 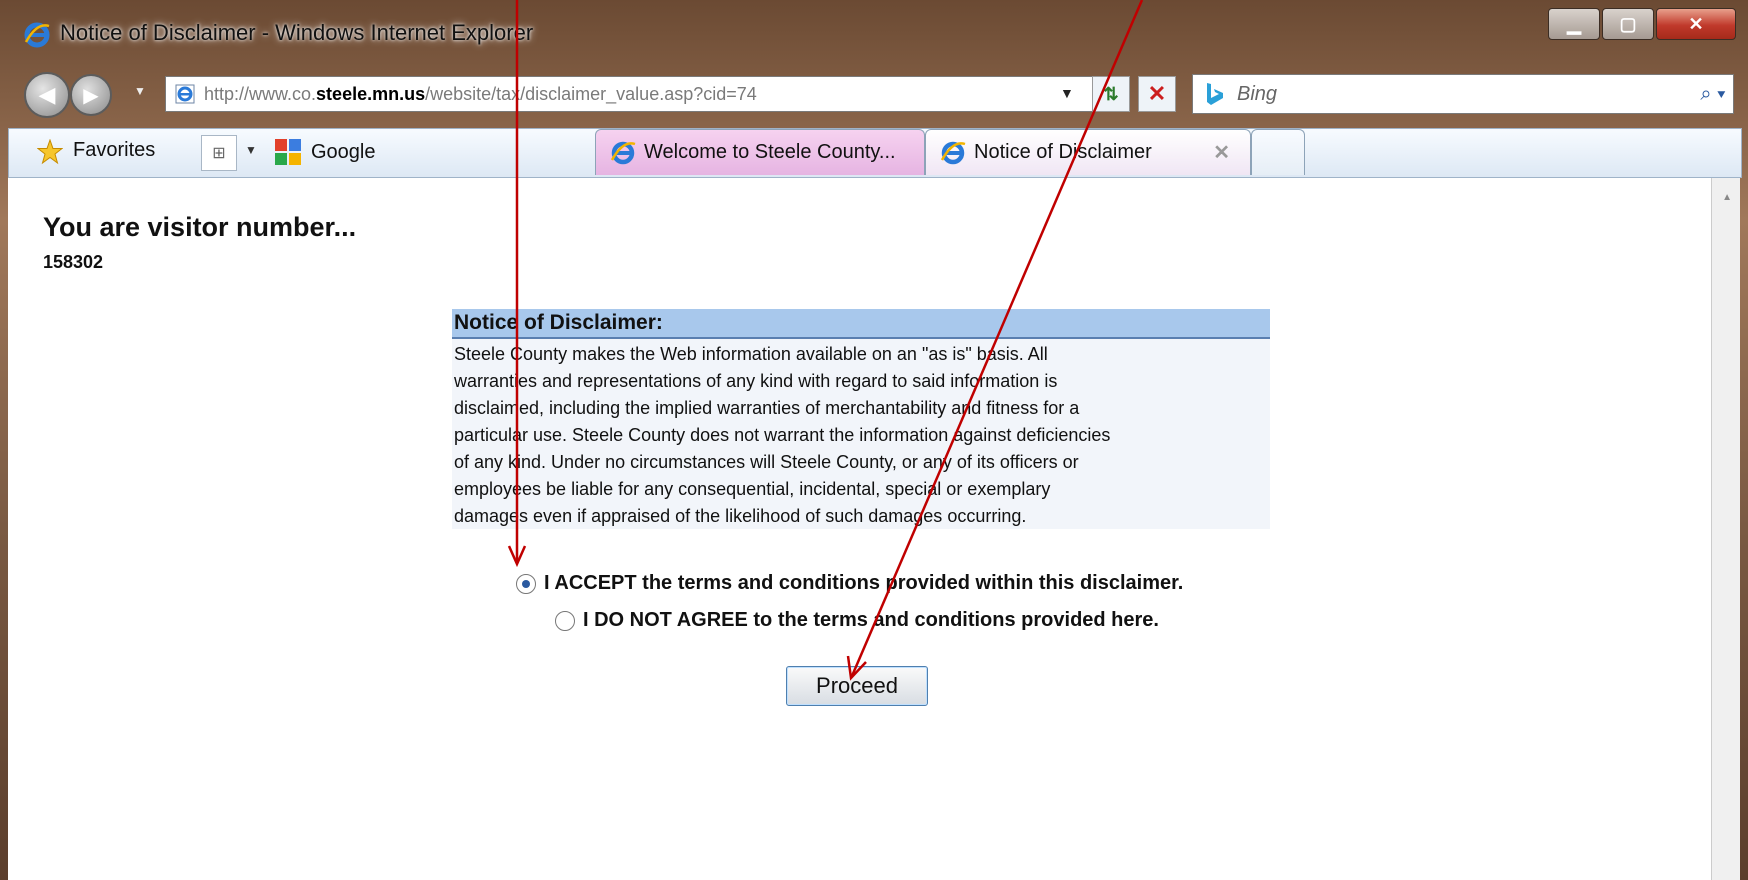 What do you see at coordinates (526, 583) in the screenshot?
I see `accept-radio` at bounding box center [526, 583].